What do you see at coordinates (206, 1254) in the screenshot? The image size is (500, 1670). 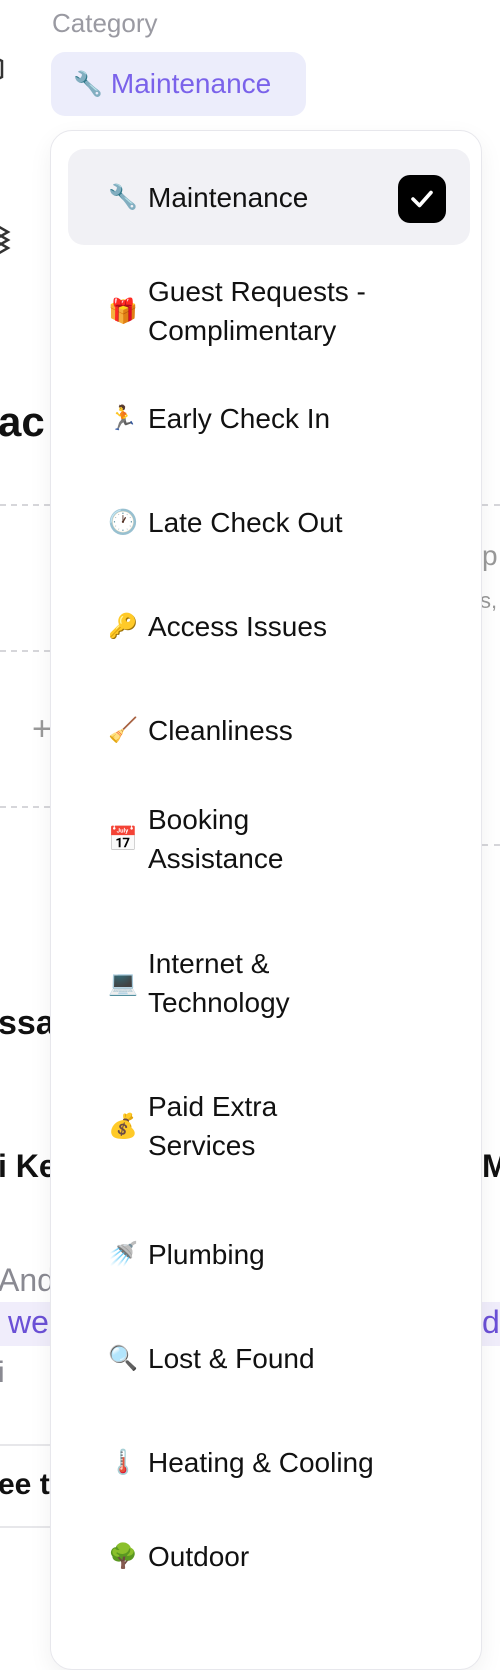 I see `option-label: Plumbing` at bounding box center [206, 1254].